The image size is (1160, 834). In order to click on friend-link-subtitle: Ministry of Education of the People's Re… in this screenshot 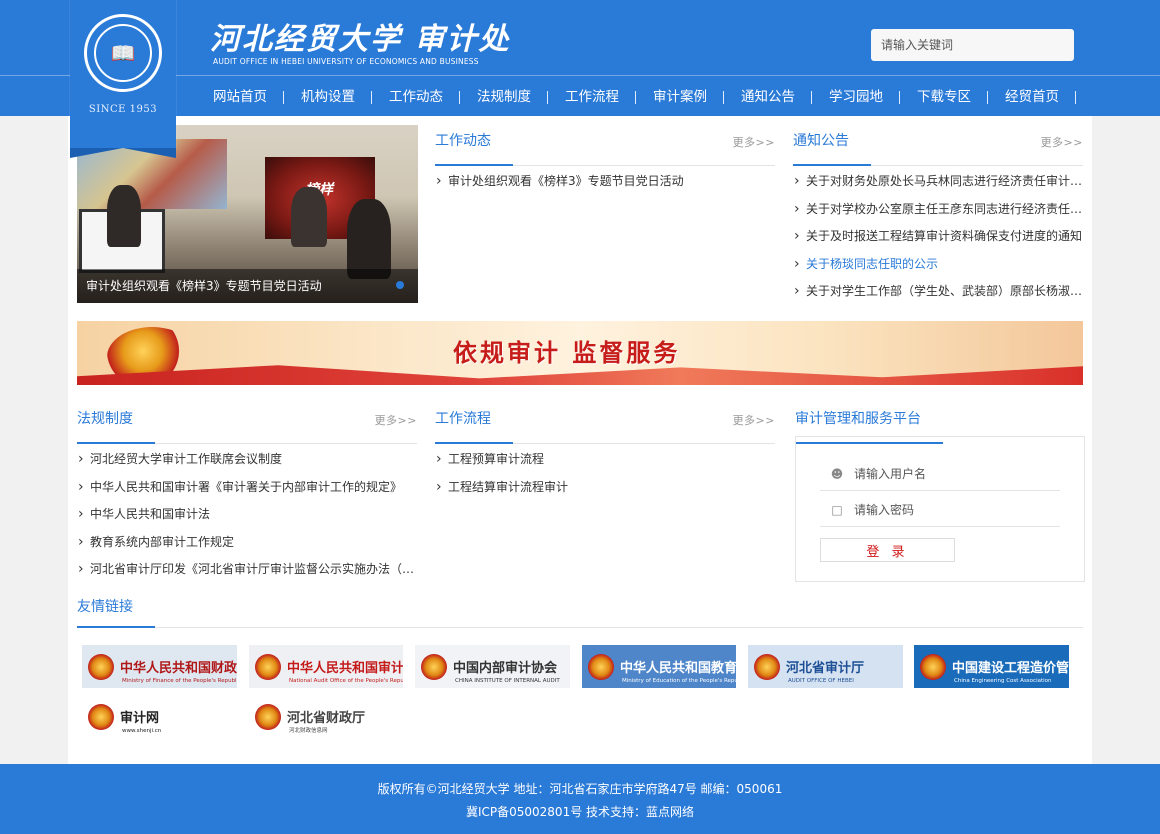, I will do `click(679, 681)`.